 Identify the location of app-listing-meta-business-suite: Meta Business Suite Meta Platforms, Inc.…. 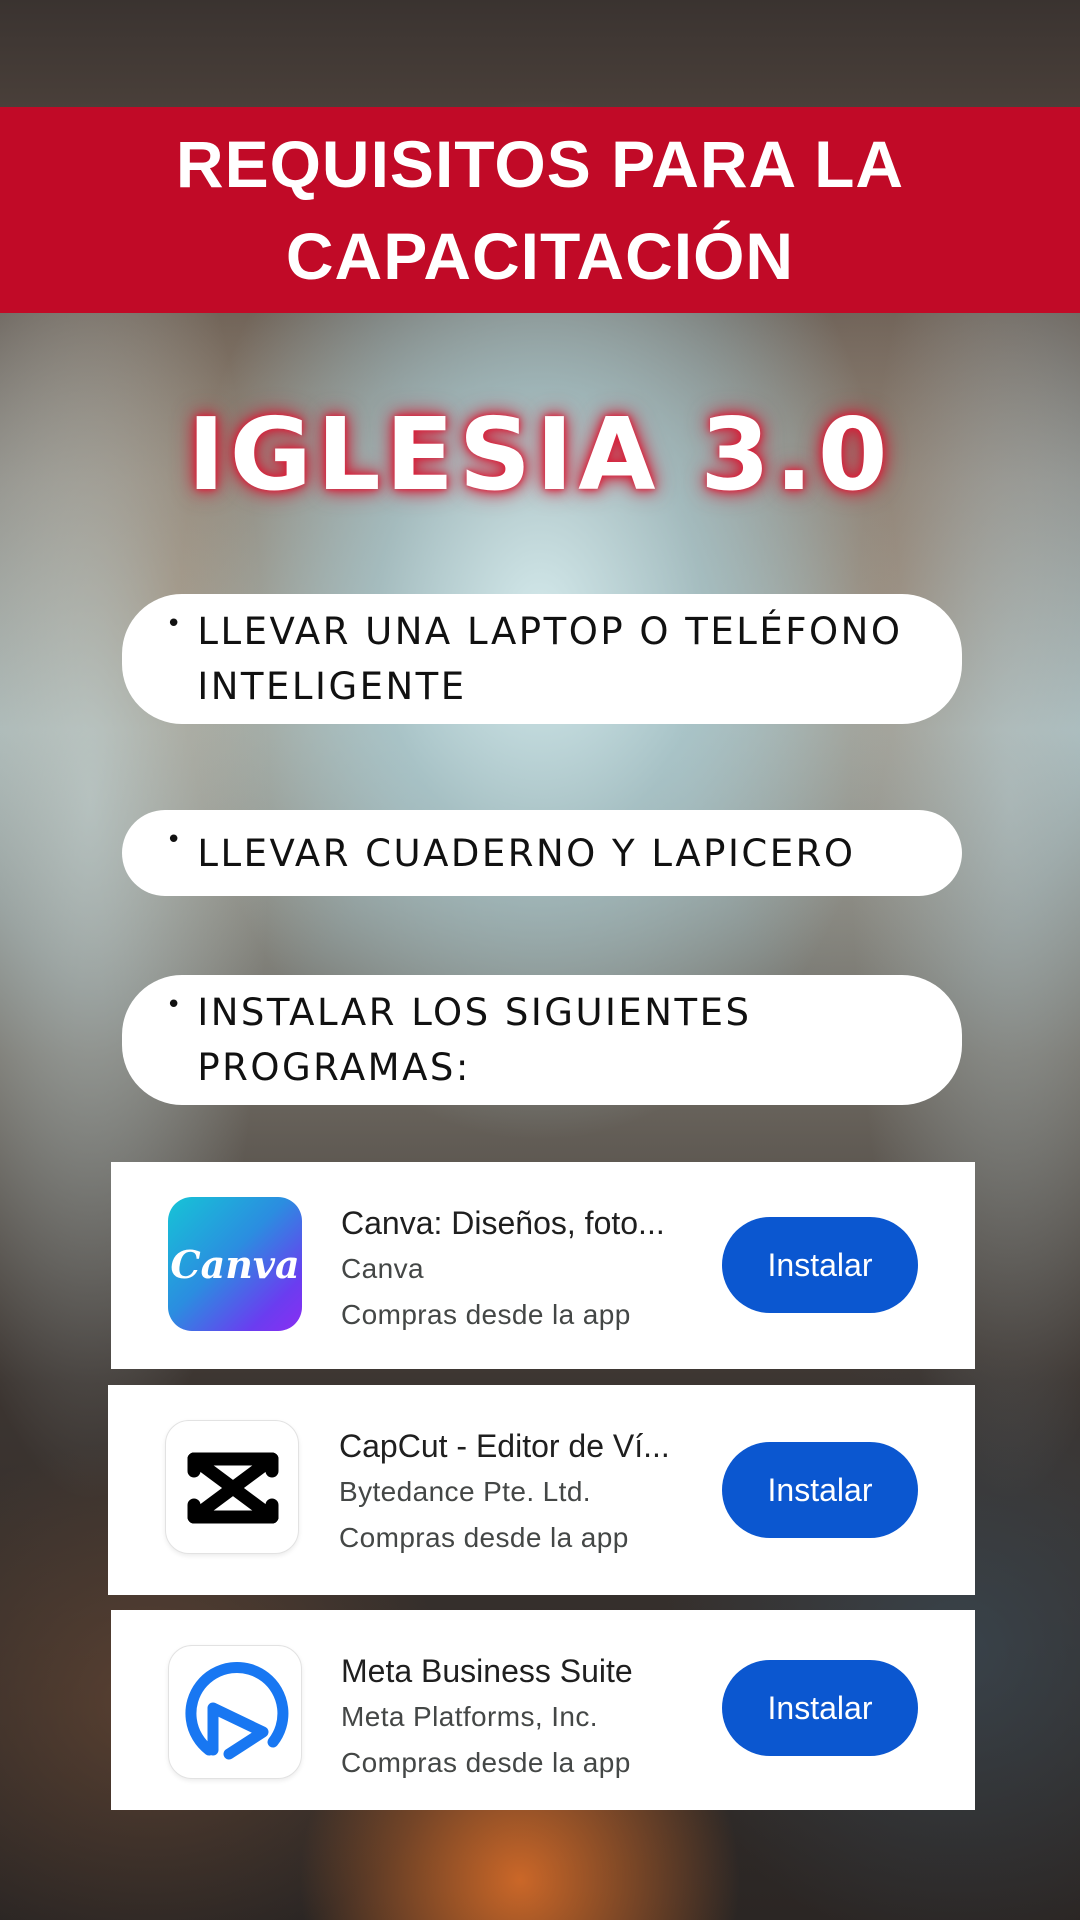
(543, 1710).